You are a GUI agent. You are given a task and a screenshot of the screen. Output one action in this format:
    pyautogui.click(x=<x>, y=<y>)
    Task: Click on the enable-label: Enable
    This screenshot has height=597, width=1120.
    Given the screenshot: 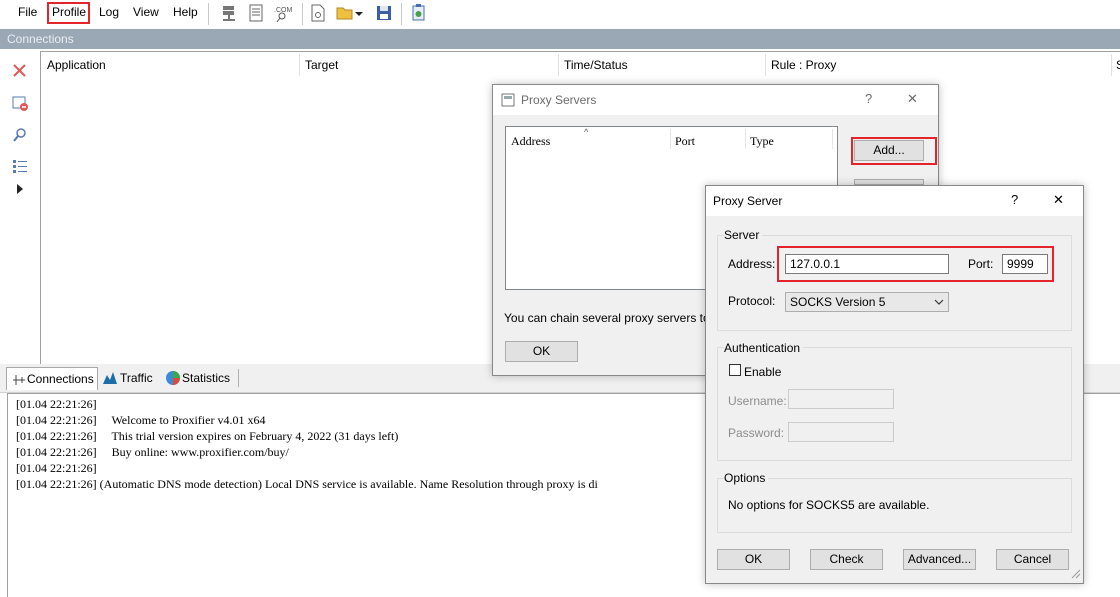 What is the action you would take?
    pyautogui.click(x=763, y=372)
    